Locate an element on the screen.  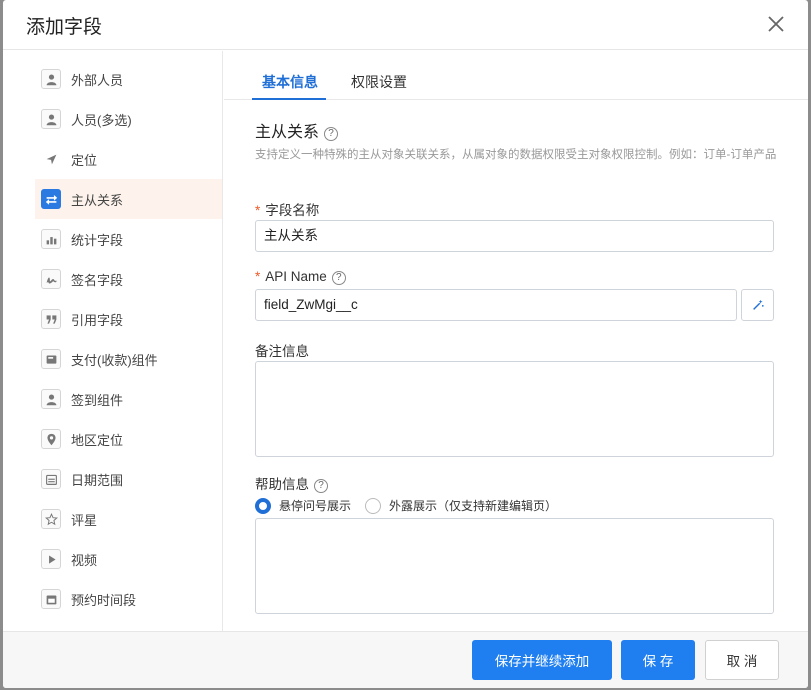
sidebar-item-person-multi: 人员(多选) is located at coordinates (128, 119).